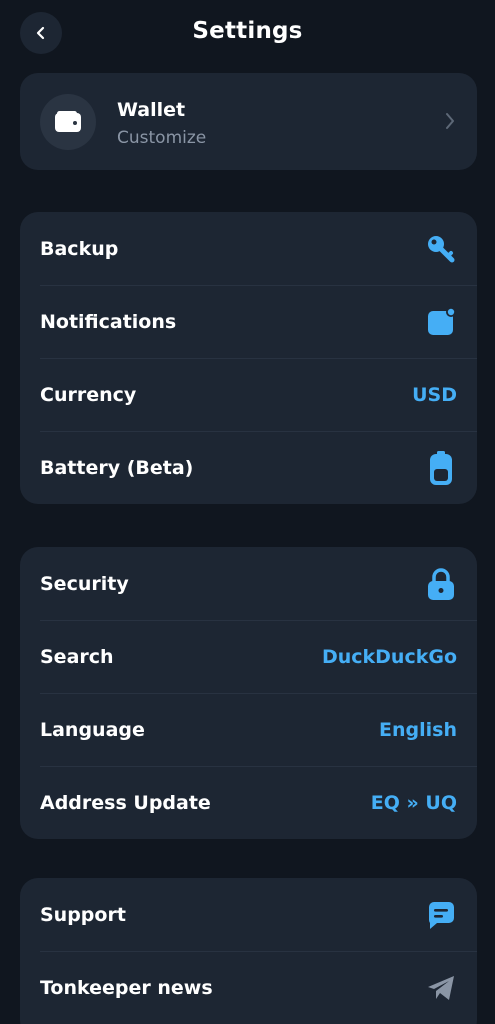 The width and height of the screenshot is (495, 1024). I want to click on telegram-icon, so click(441, 988).